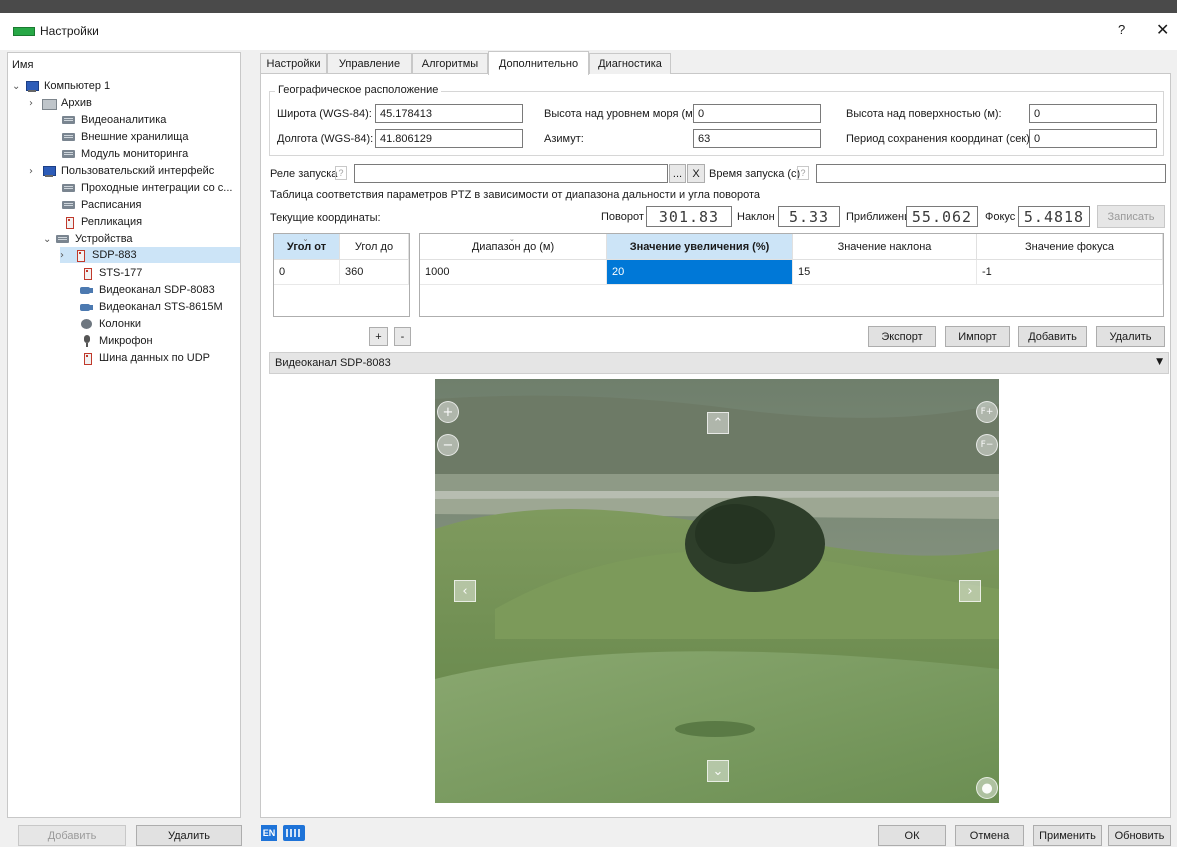 The width and height of the screenshot is (1177, 847). Describe the element at coordinates (150, 255) in the screenshot. I see `tree-item-sdp-883: › SDP-883` at that location.